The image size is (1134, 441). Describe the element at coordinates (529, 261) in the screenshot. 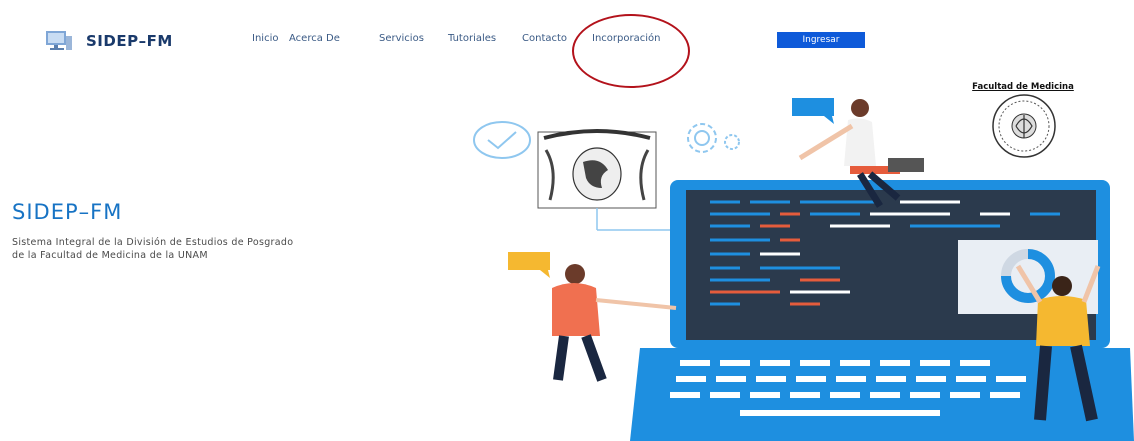

I see `chat-bubble-yellow-icon` at that location.